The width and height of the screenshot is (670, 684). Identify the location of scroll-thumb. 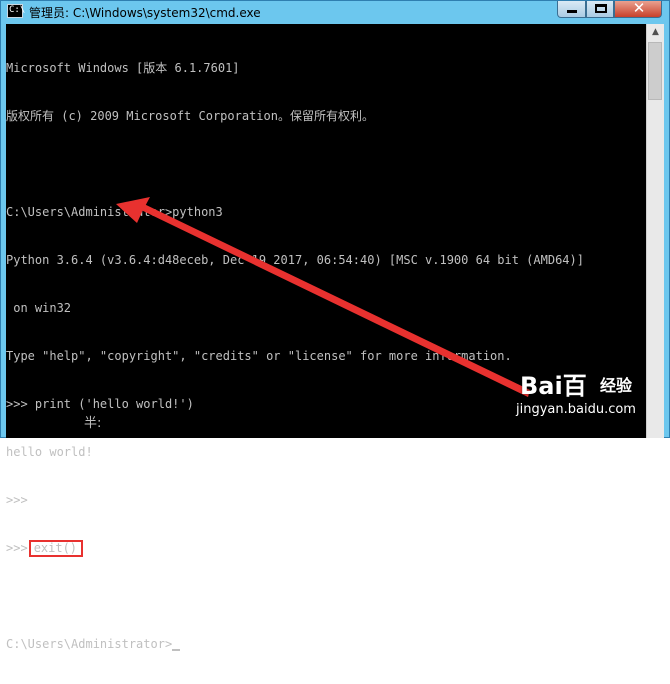
(655, 71).